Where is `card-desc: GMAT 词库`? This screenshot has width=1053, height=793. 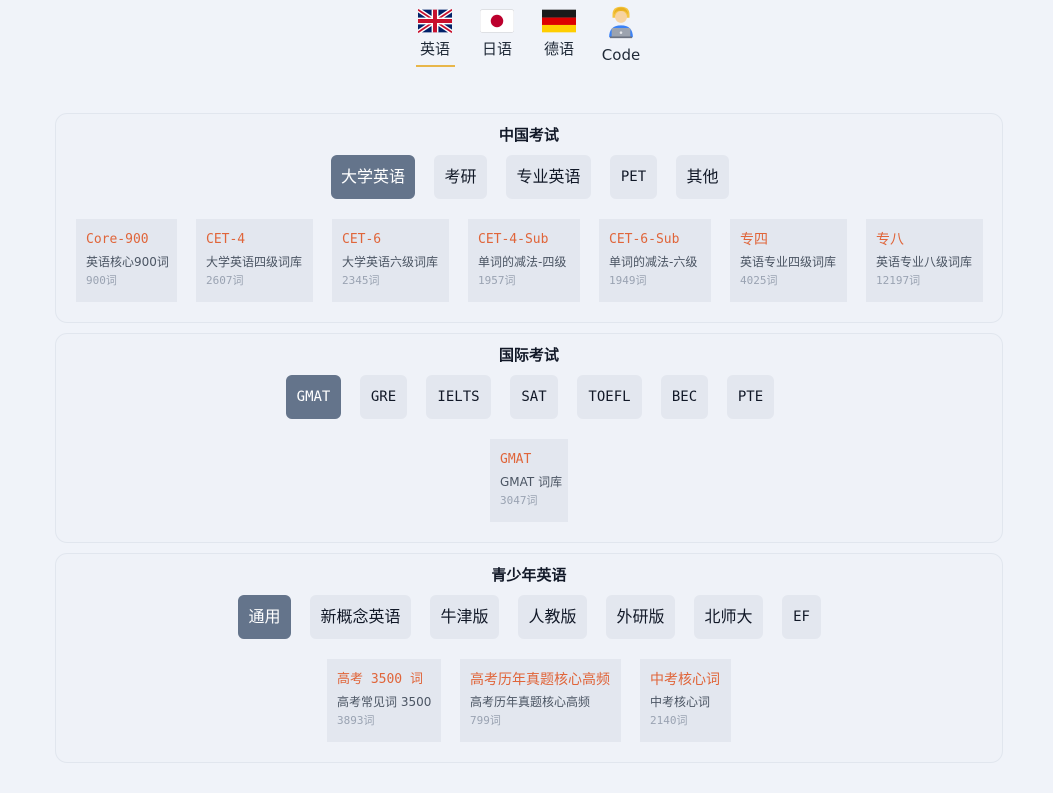
card-desc: GMAT 词库 is located at coordinates (531, 482).